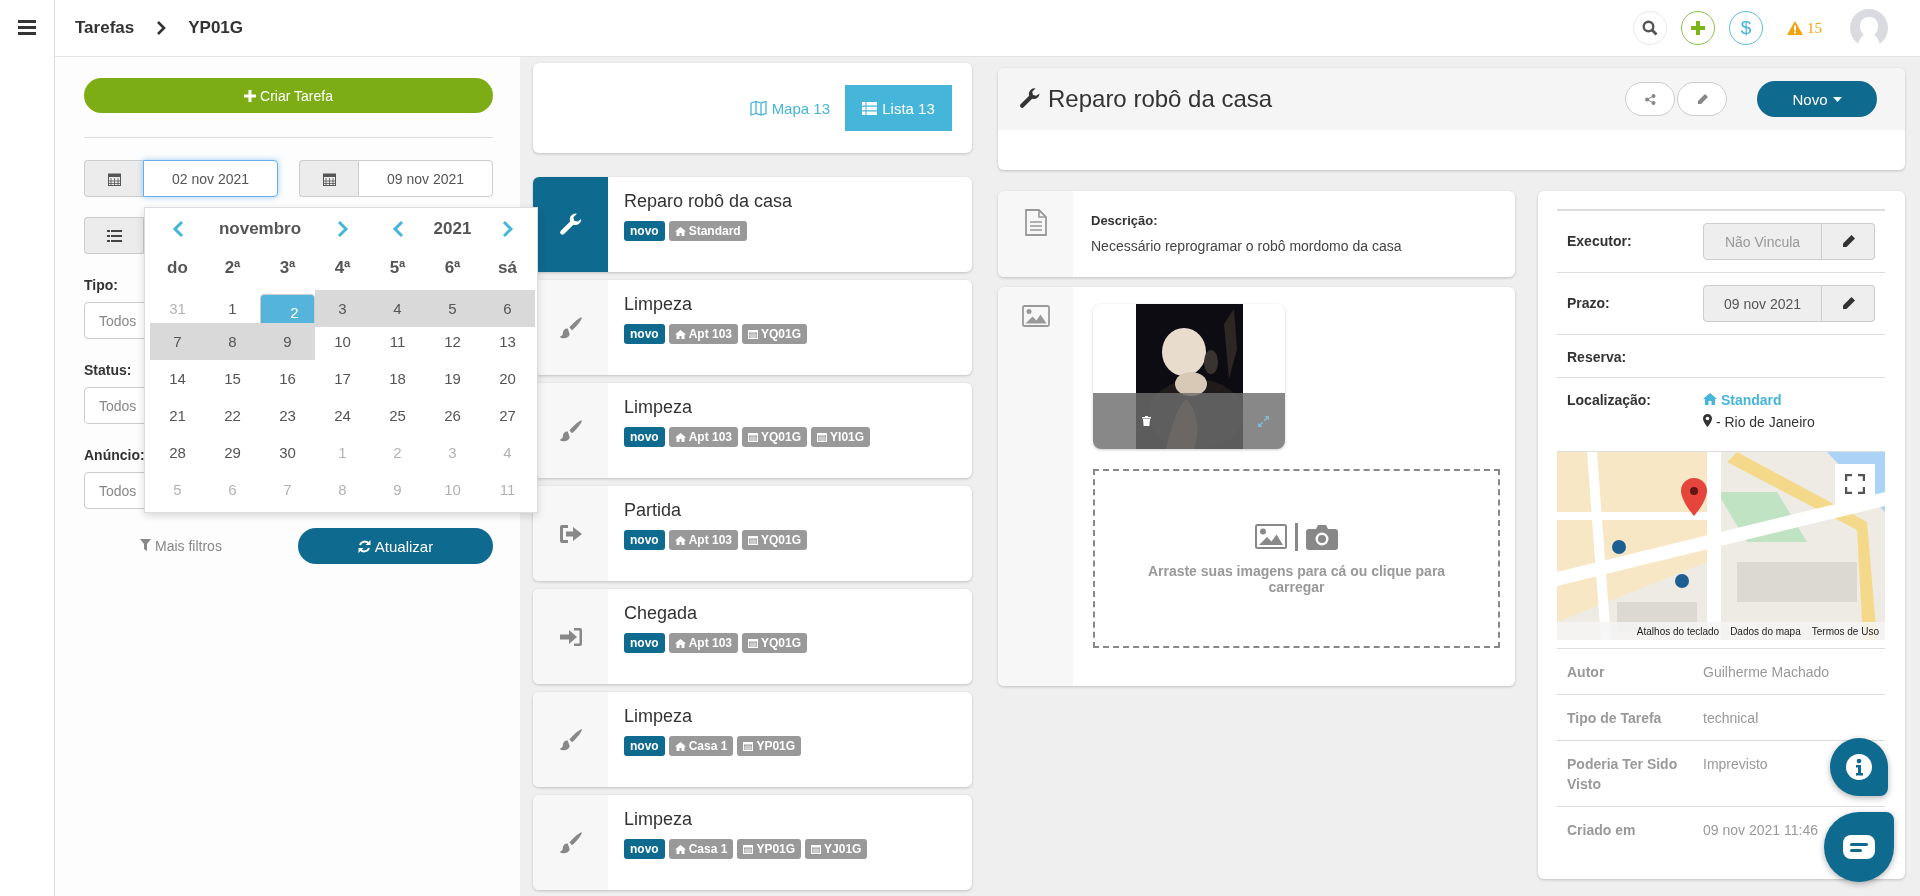 This screenshot has width=1920, height=896. Describe the element at coordinates (287, 341) in the screenshot. I see `calendar-day: 9` at that location.